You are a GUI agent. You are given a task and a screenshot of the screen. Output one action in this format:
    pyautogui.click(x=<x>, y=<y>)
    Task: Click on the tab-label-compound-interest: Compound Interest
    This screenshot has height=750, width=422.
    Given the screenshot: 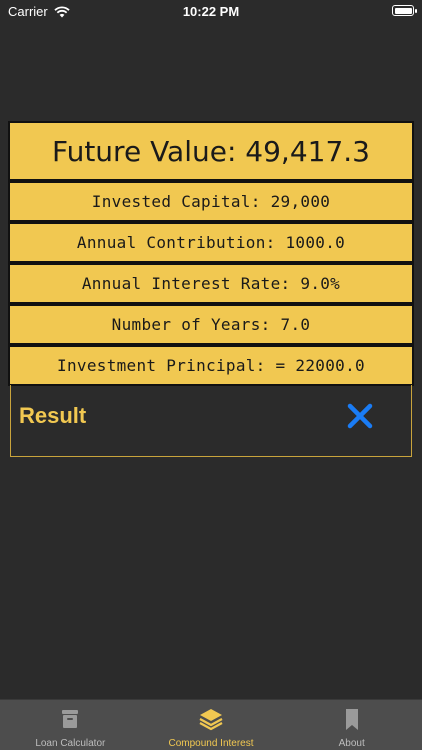 What is the action you would take?
    pyautogui.click(x=211, y=743)
    